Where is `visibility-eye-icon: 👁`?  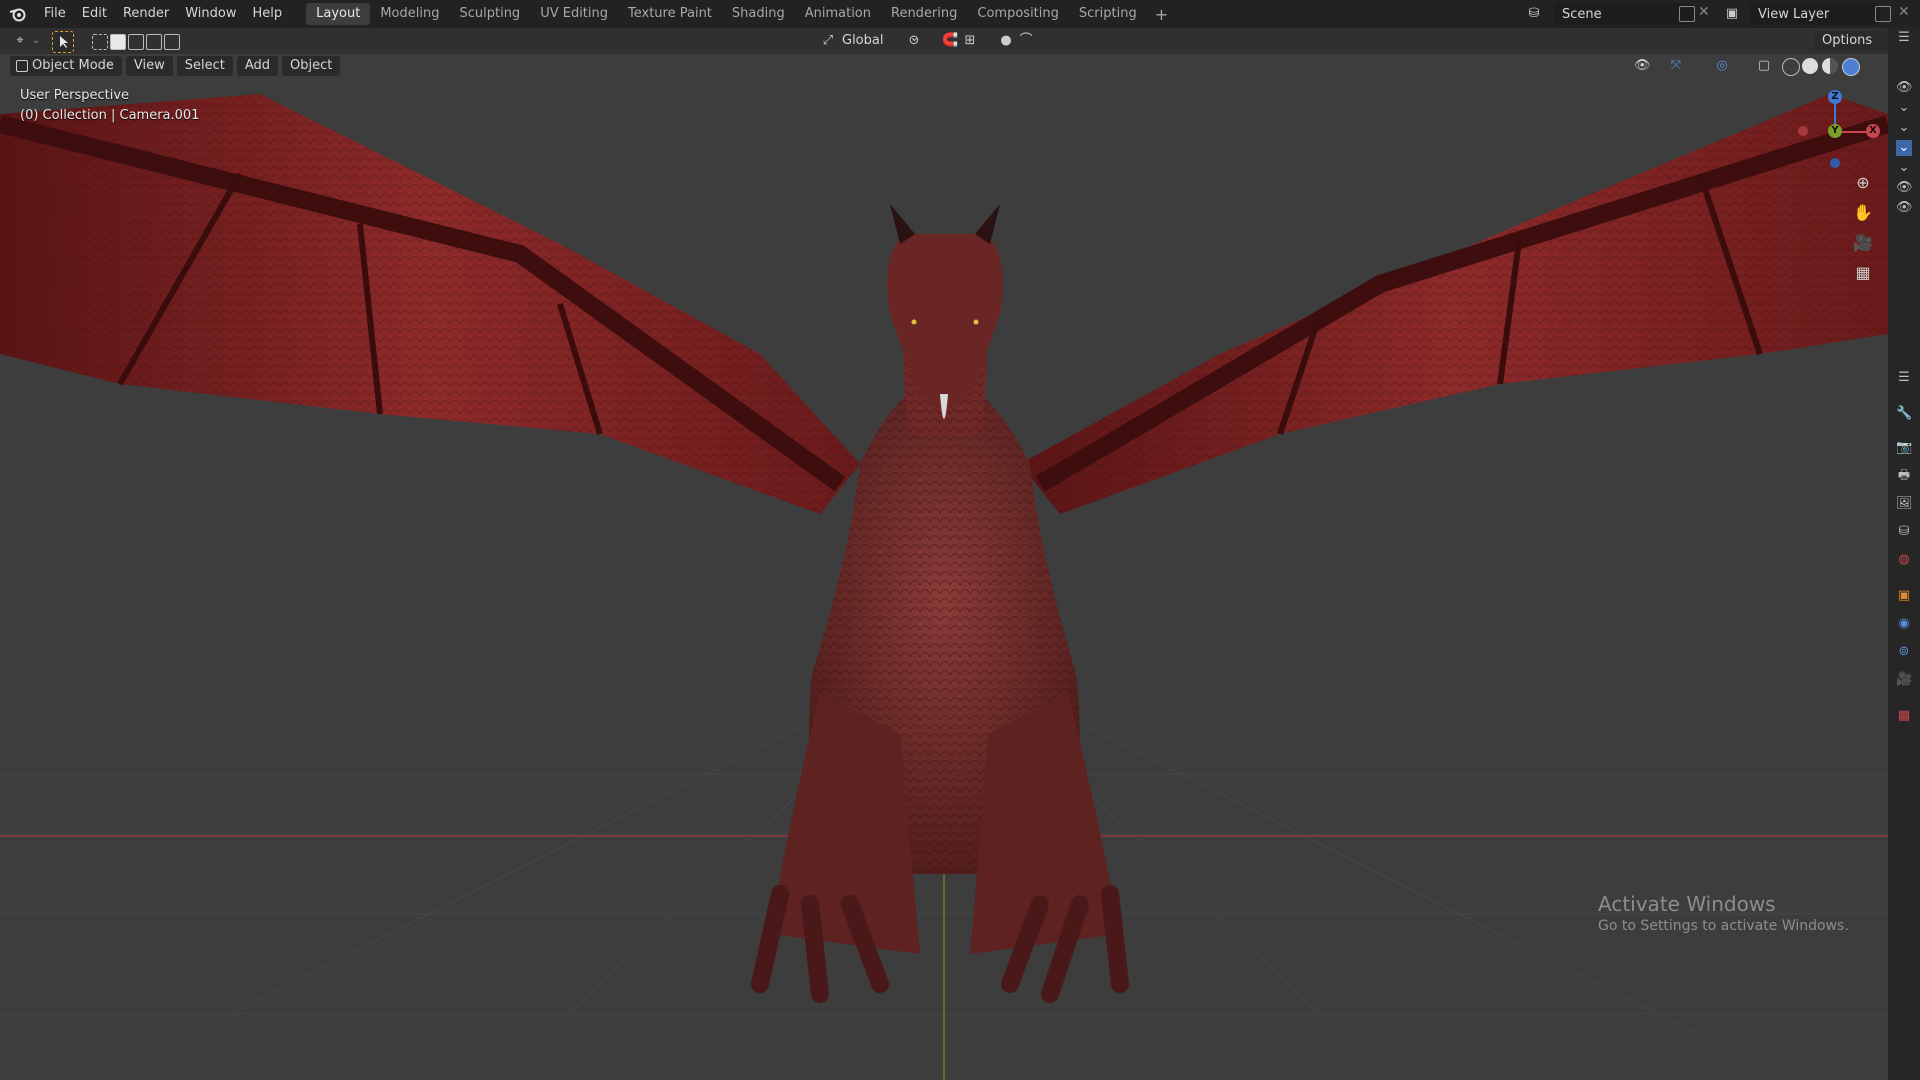 visibility-eye-icon: 👁 is located at coordinates (1642, 66).